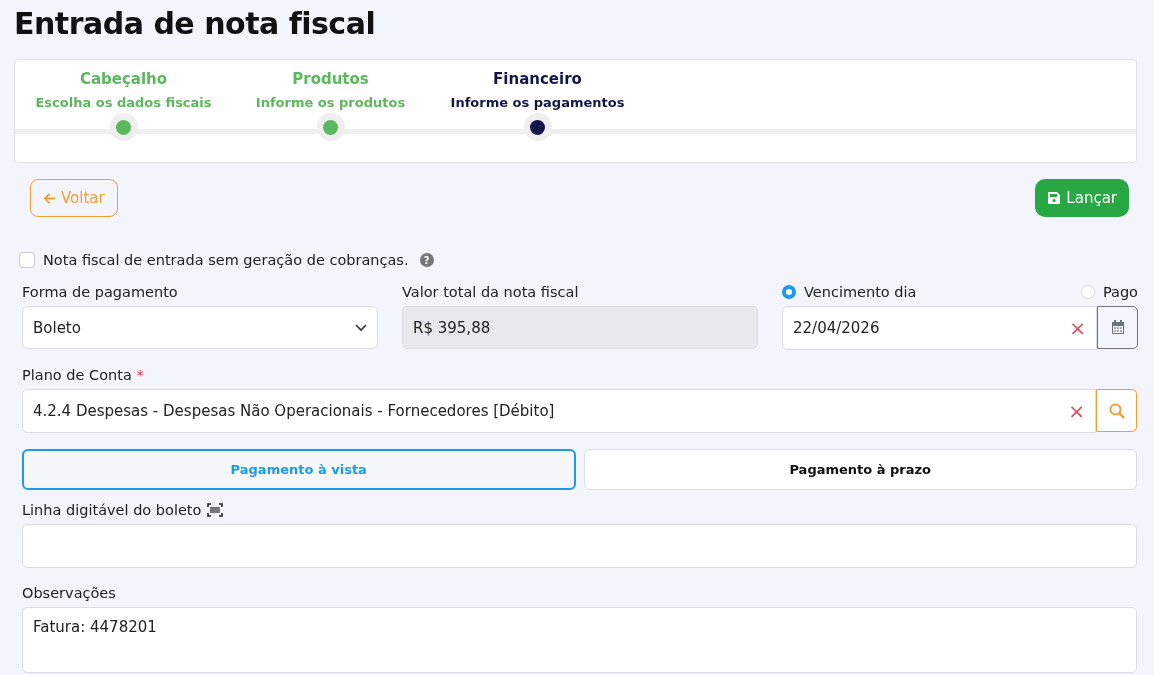  What do you see at coordinates (939, 328) in the screenshot?
I see `due-date-field: 22/04/2026 ×` at bounding box center [939, 328].